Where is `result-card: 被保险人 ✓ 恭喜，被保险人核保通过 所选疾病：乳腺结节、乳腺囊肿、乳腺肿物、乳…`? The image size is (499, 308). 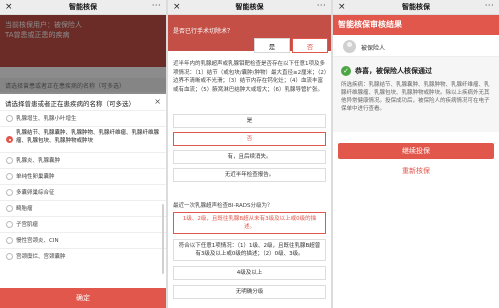
result-card: 被保险人 ✓ 恭喜，被保险人核保通过 所选疾病：乳腺结节、乳腺囊肿、乳腺肿物、乳… is located at coordinates (416, 83).